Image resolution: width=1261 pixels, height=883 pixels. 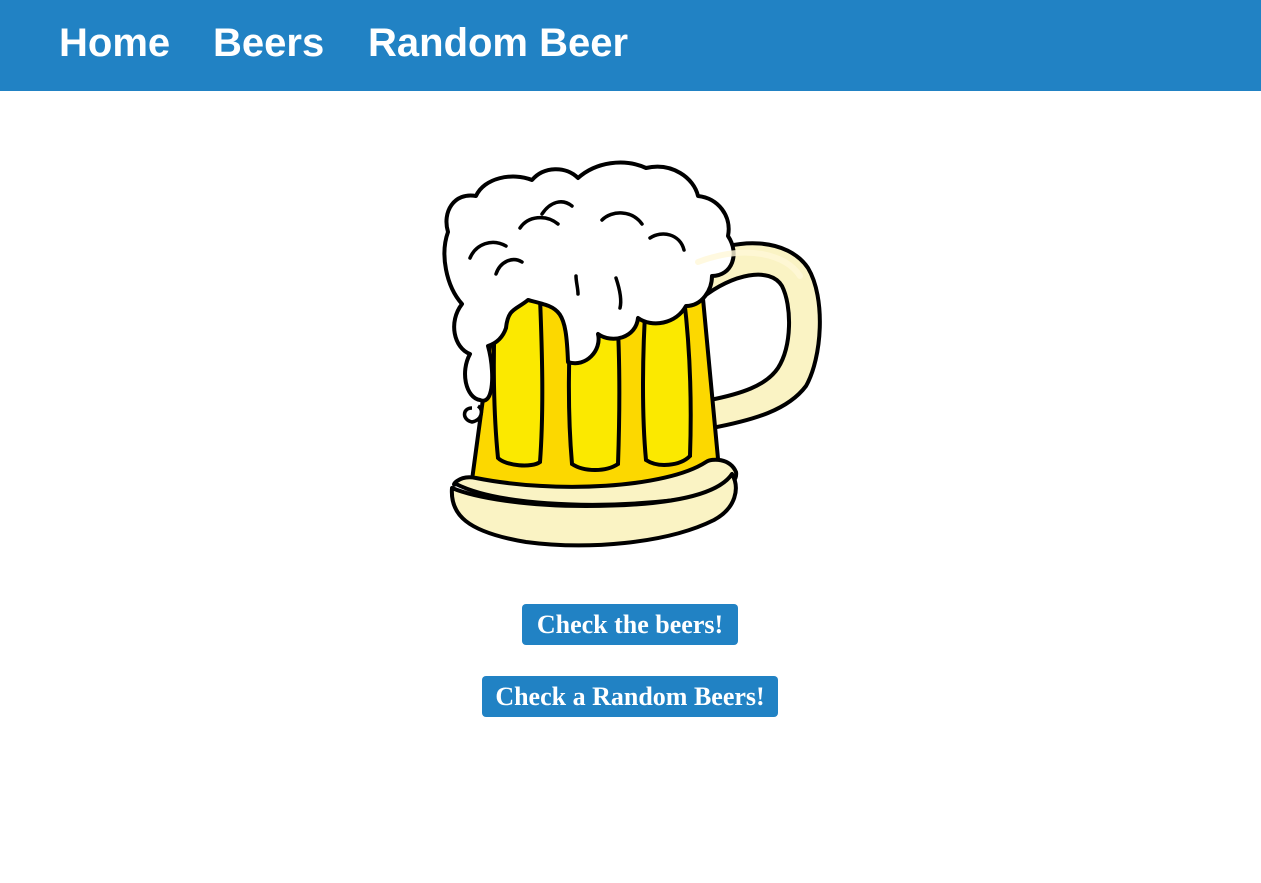 What do you see at coordinates (630, 624) in the screenshot?
I see `check-beers-button: Check the beers!` at bounding box center [630, 624].